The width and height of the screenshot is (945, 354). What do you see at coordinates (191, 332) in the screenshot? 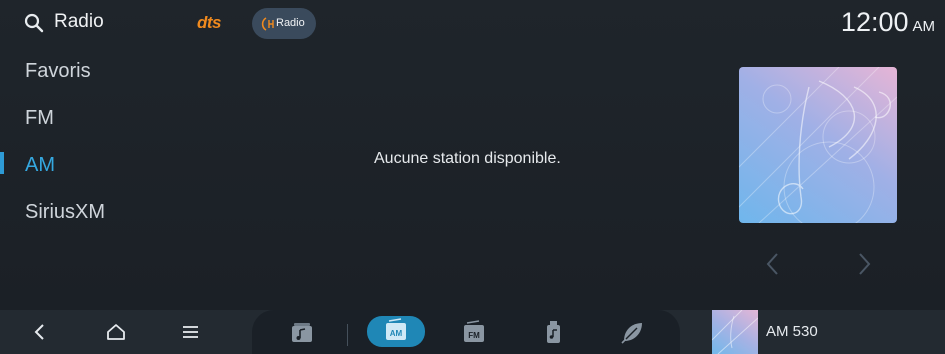
I see `menu-icon` at bounding box center [191, 332].